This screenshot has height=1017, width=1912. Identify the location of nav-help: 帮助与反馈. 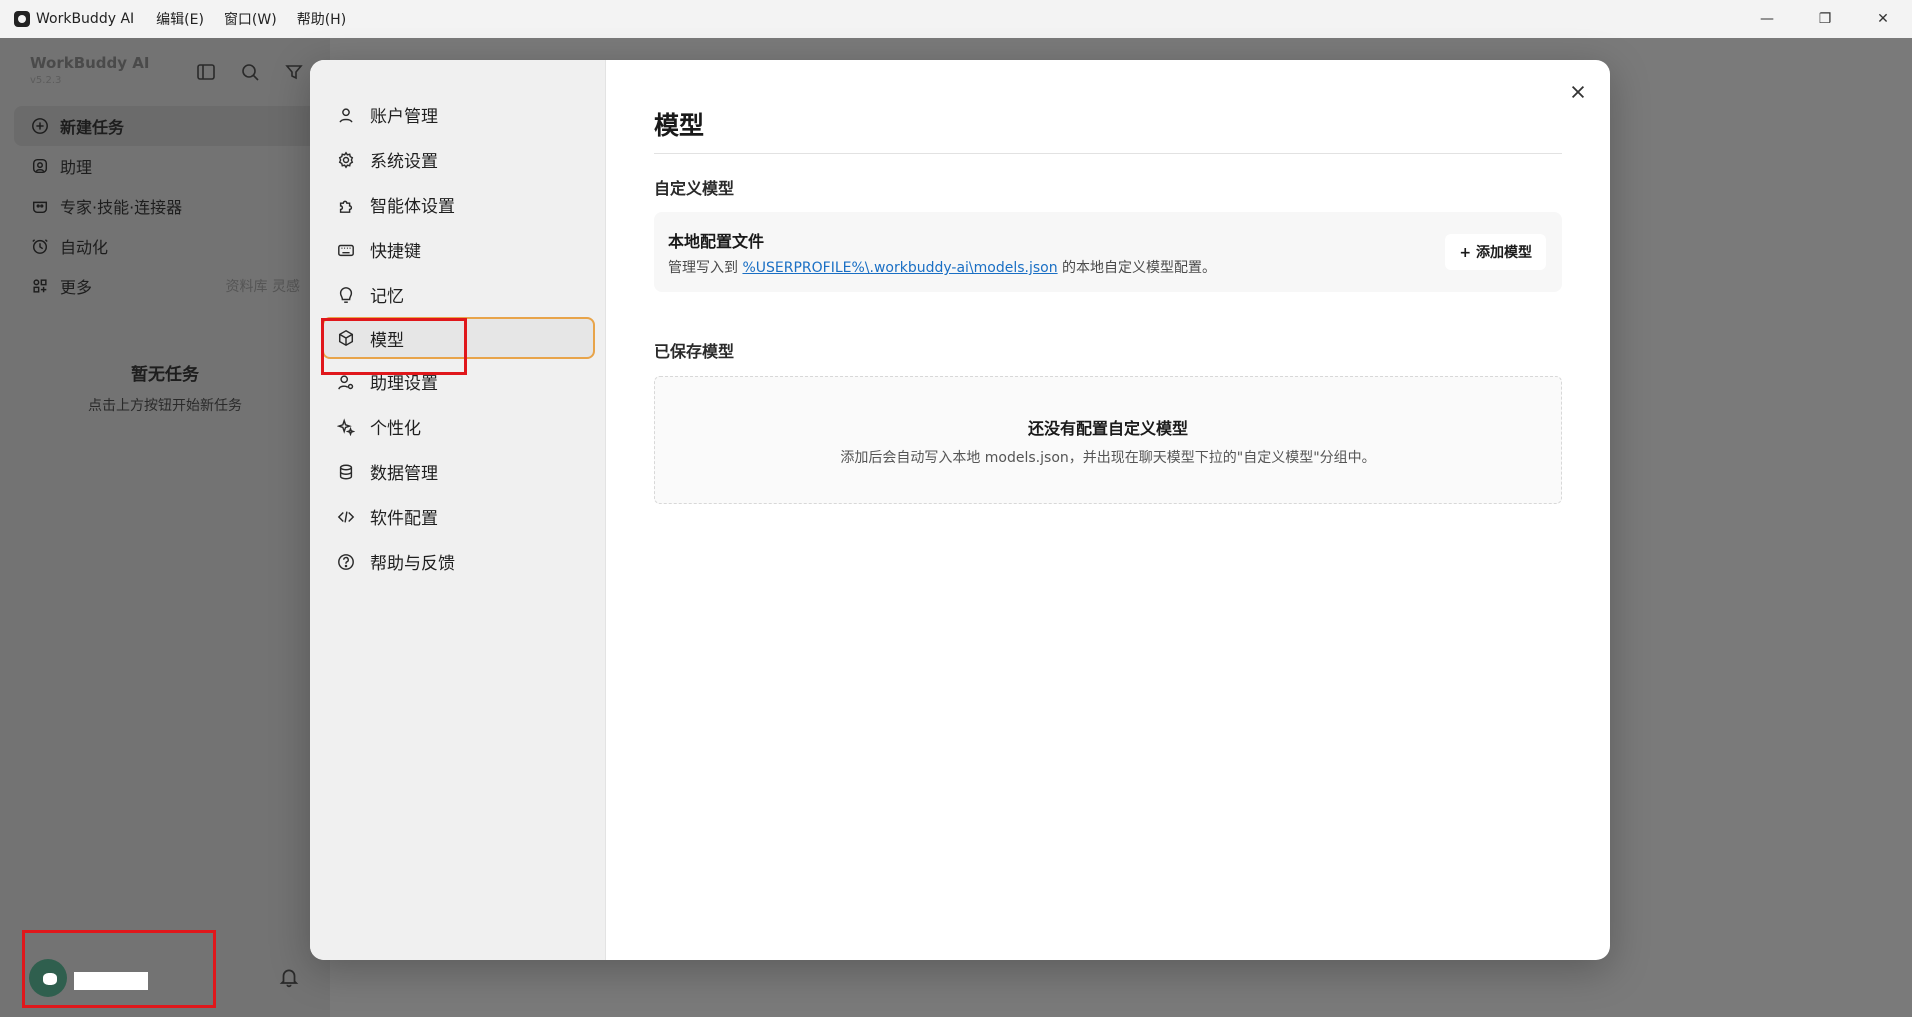
(457, 561).